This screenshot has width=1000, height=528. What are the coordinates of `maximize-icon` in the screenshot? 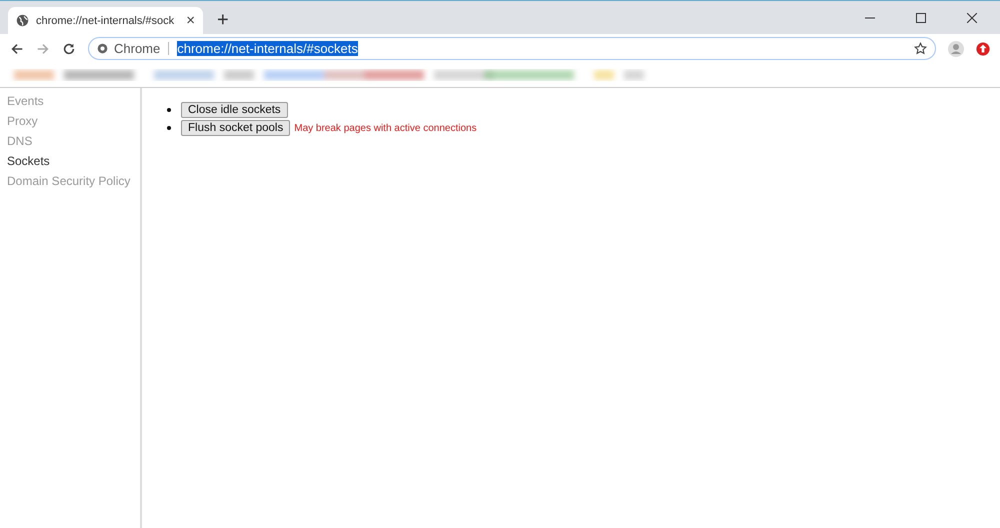 It's located at (921, 17).